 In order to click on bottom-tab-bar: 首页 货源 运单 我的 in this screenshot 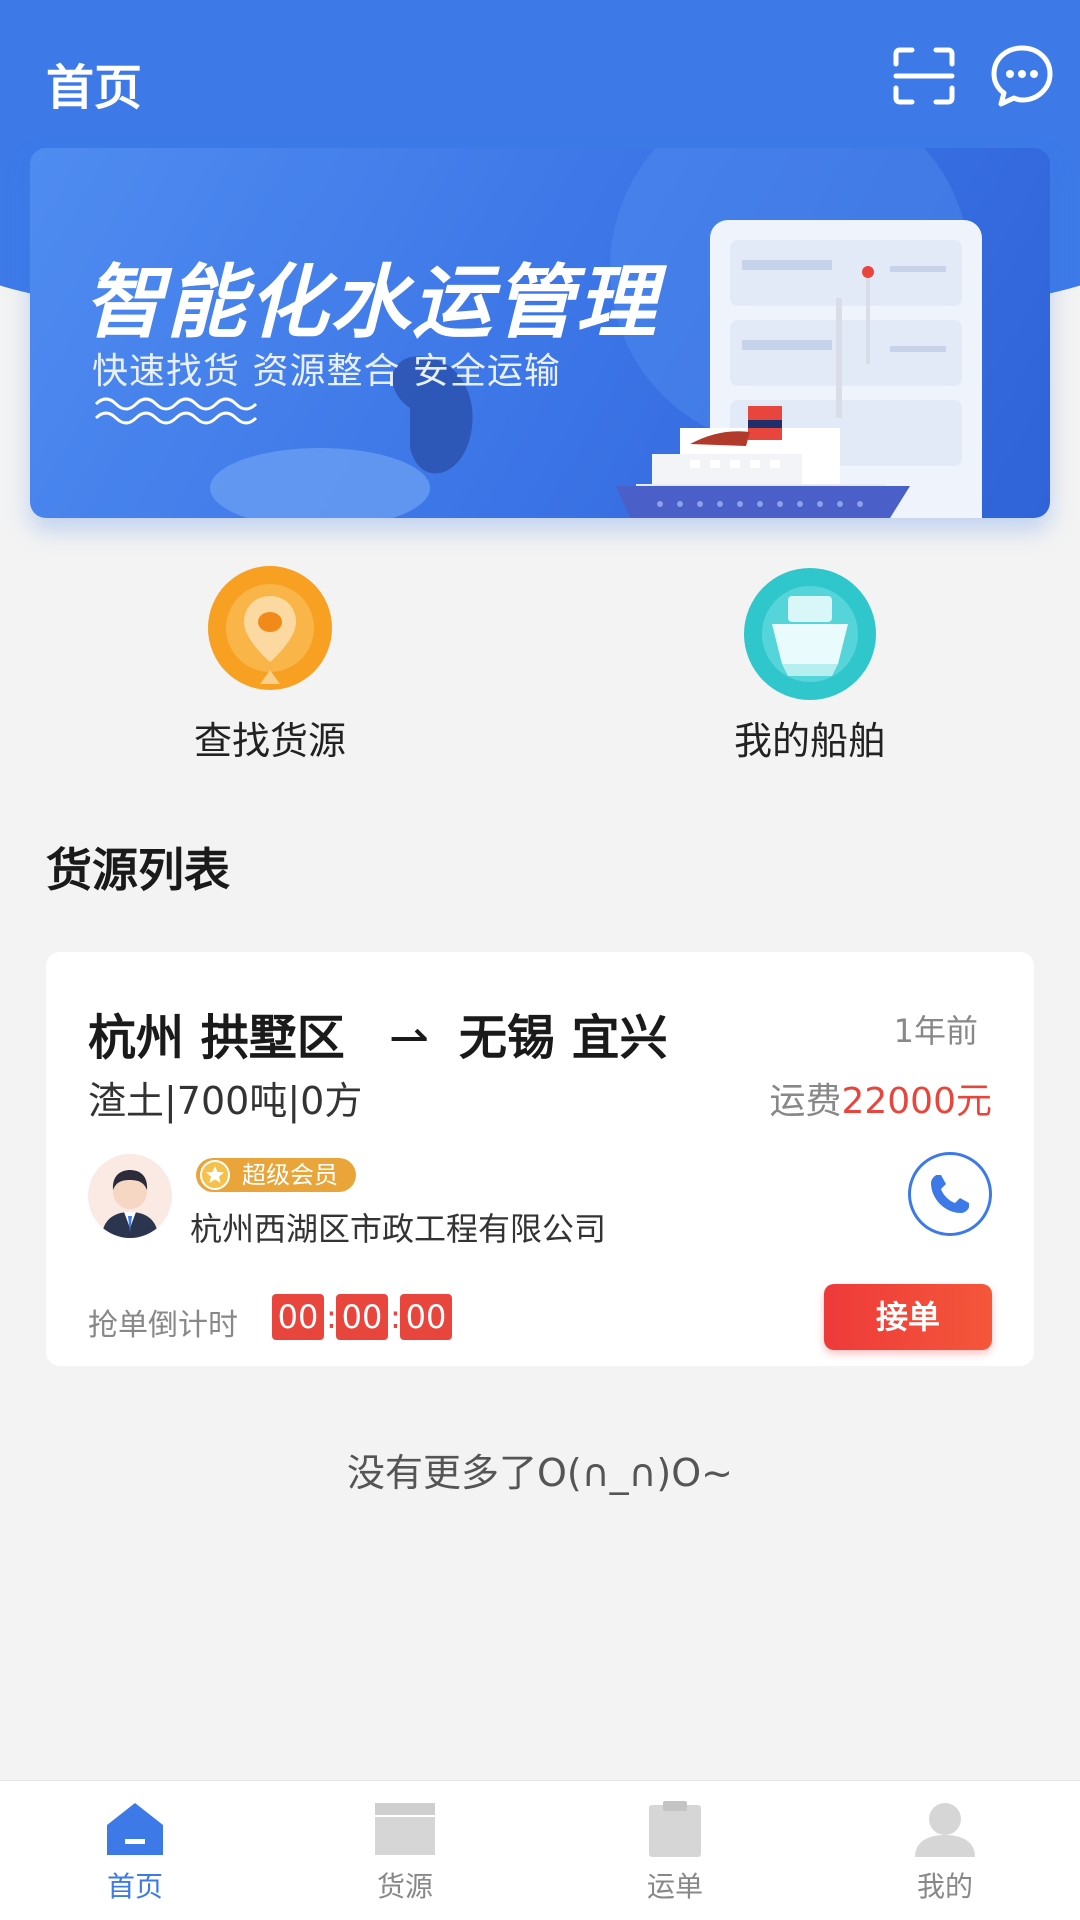, I will do `click(540, 1850)`.